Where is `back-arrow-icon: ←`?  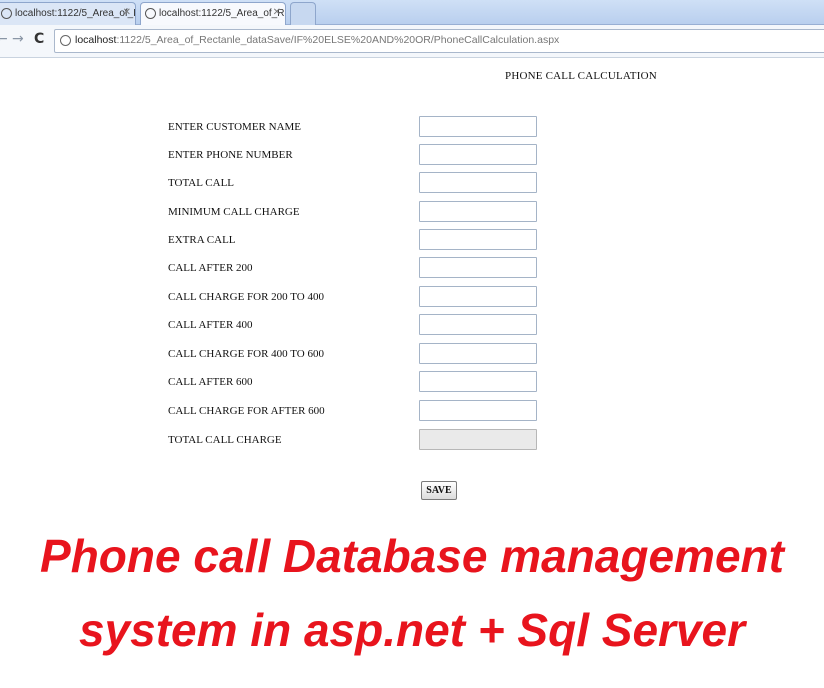
back-arrow-icon: ← is located at coordinates (4, 39).